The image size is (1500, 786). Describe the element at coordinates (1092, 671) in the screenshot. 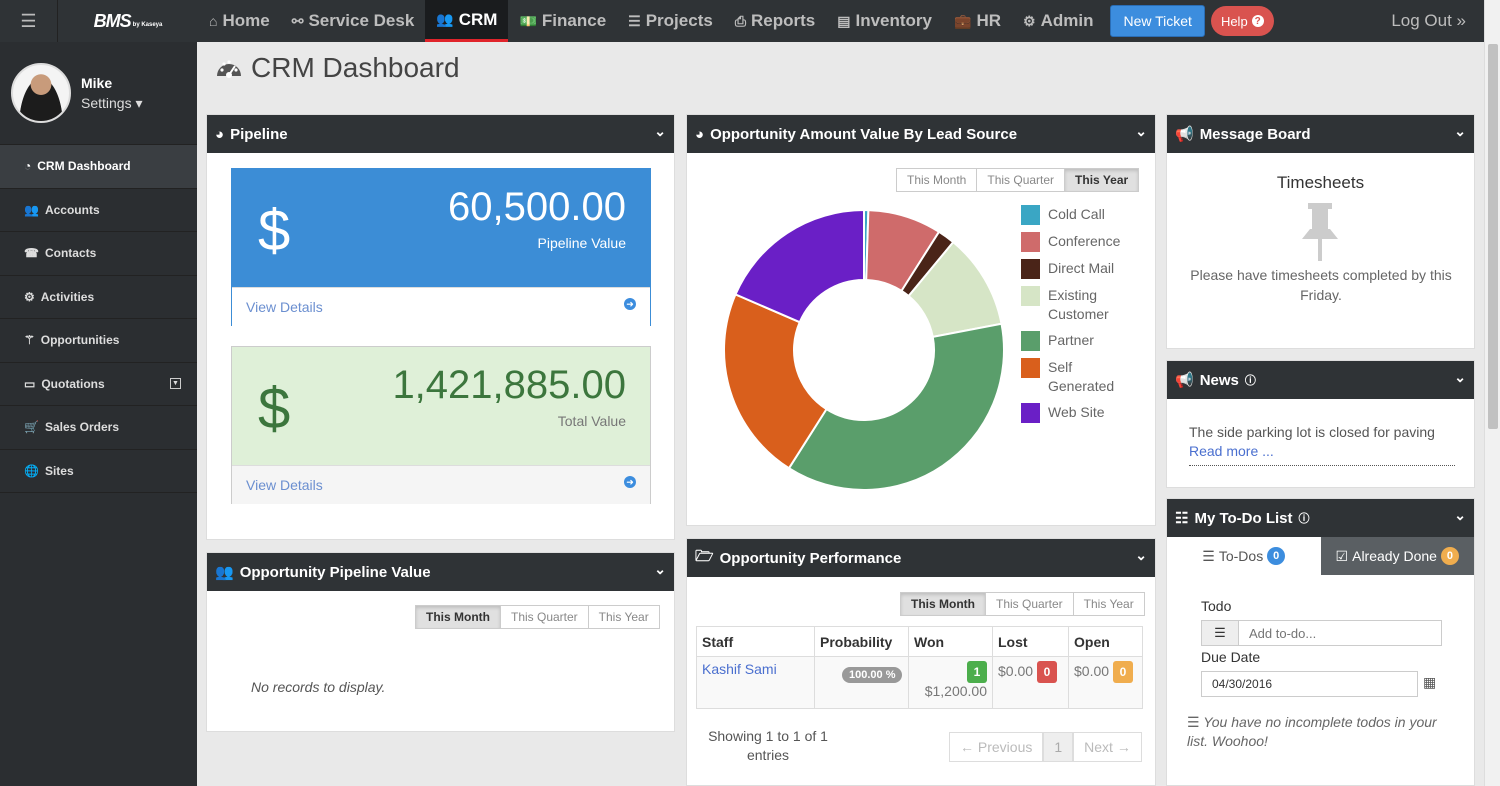

I see `open-amount: $0.00` at that location.